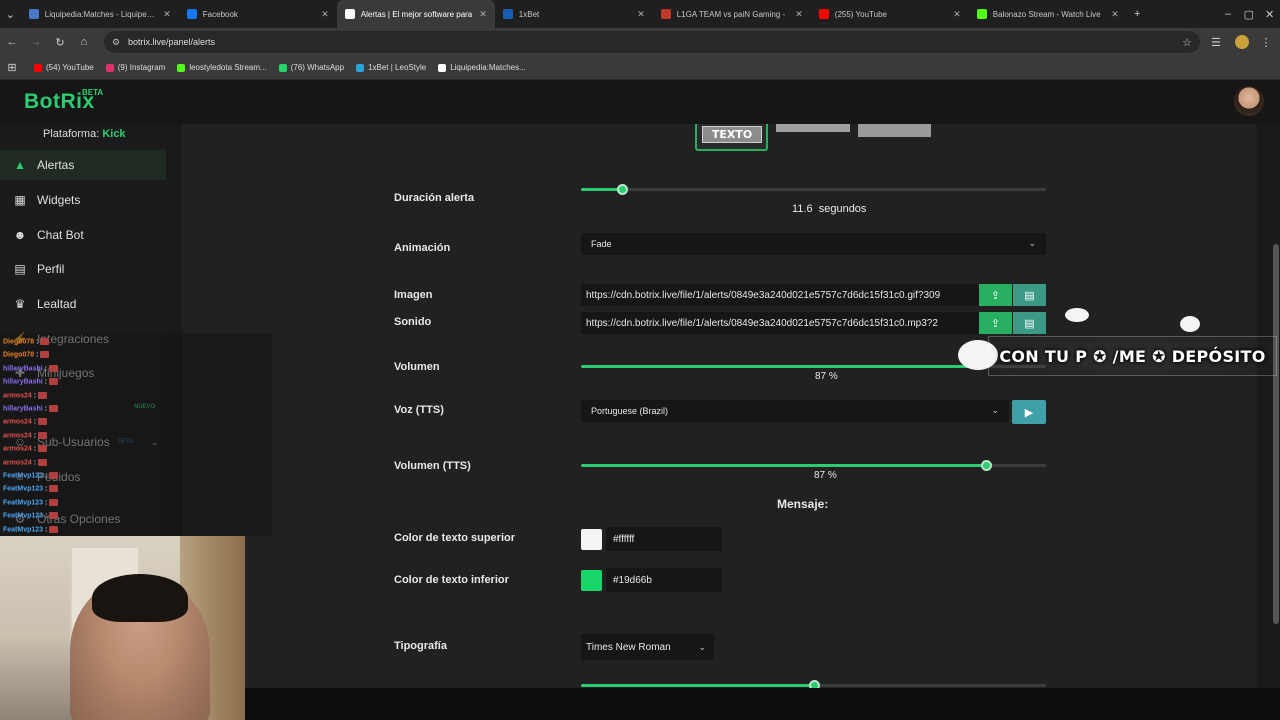 This screenshot has width=1280, height=720. I want to click on home-icon: ⌂, so click(84, 42).